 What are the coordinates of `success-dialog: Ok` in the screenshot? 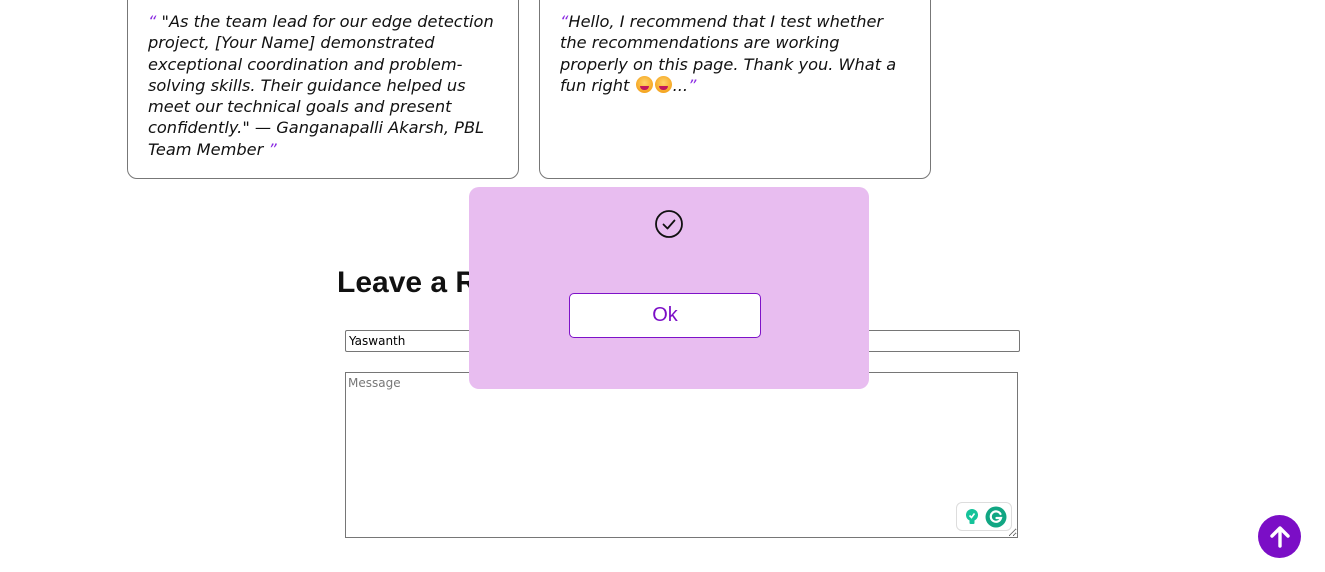 It's located at (669, 288).